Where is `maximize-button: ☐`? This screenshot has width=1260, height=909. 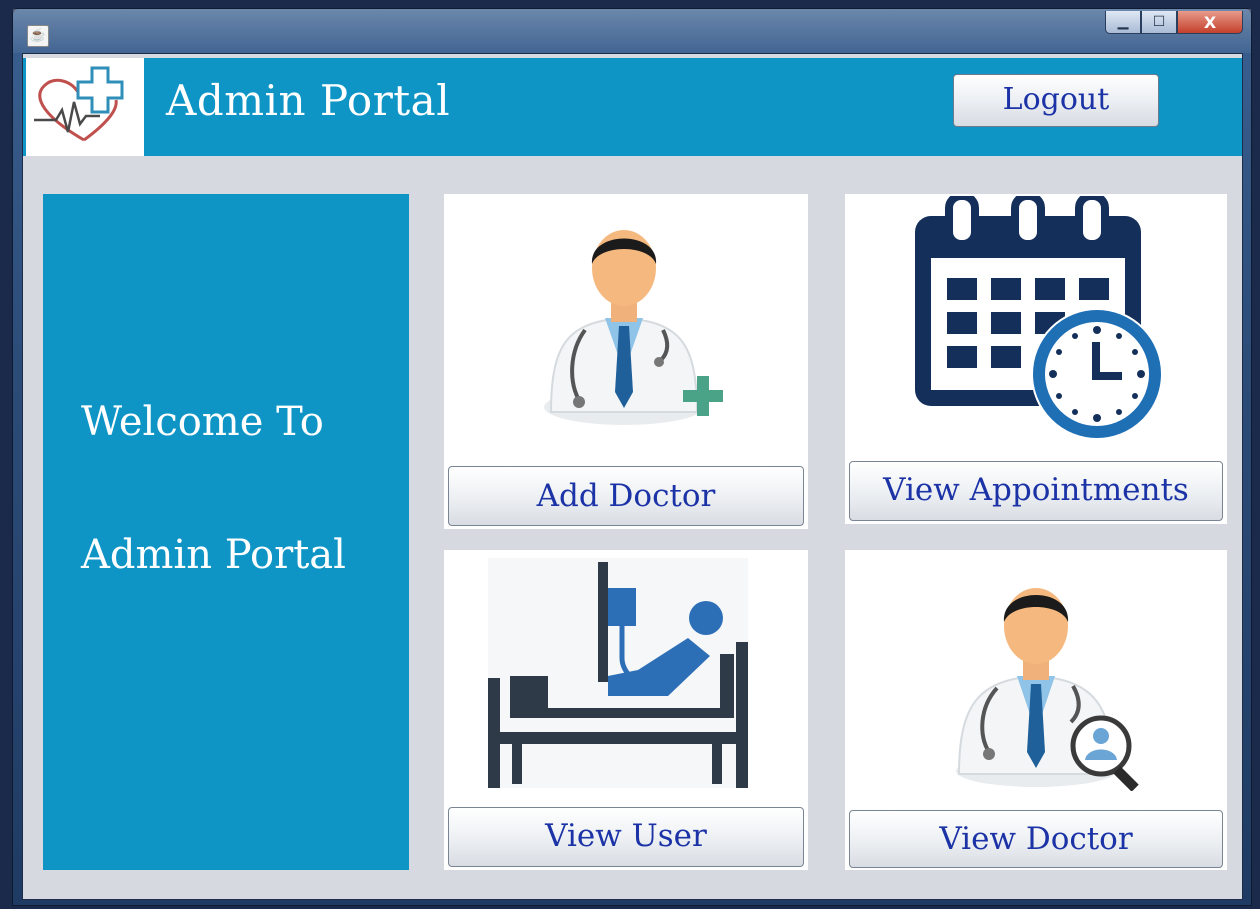 maximize-button: ☐ is located at coordinates (1159, 22).